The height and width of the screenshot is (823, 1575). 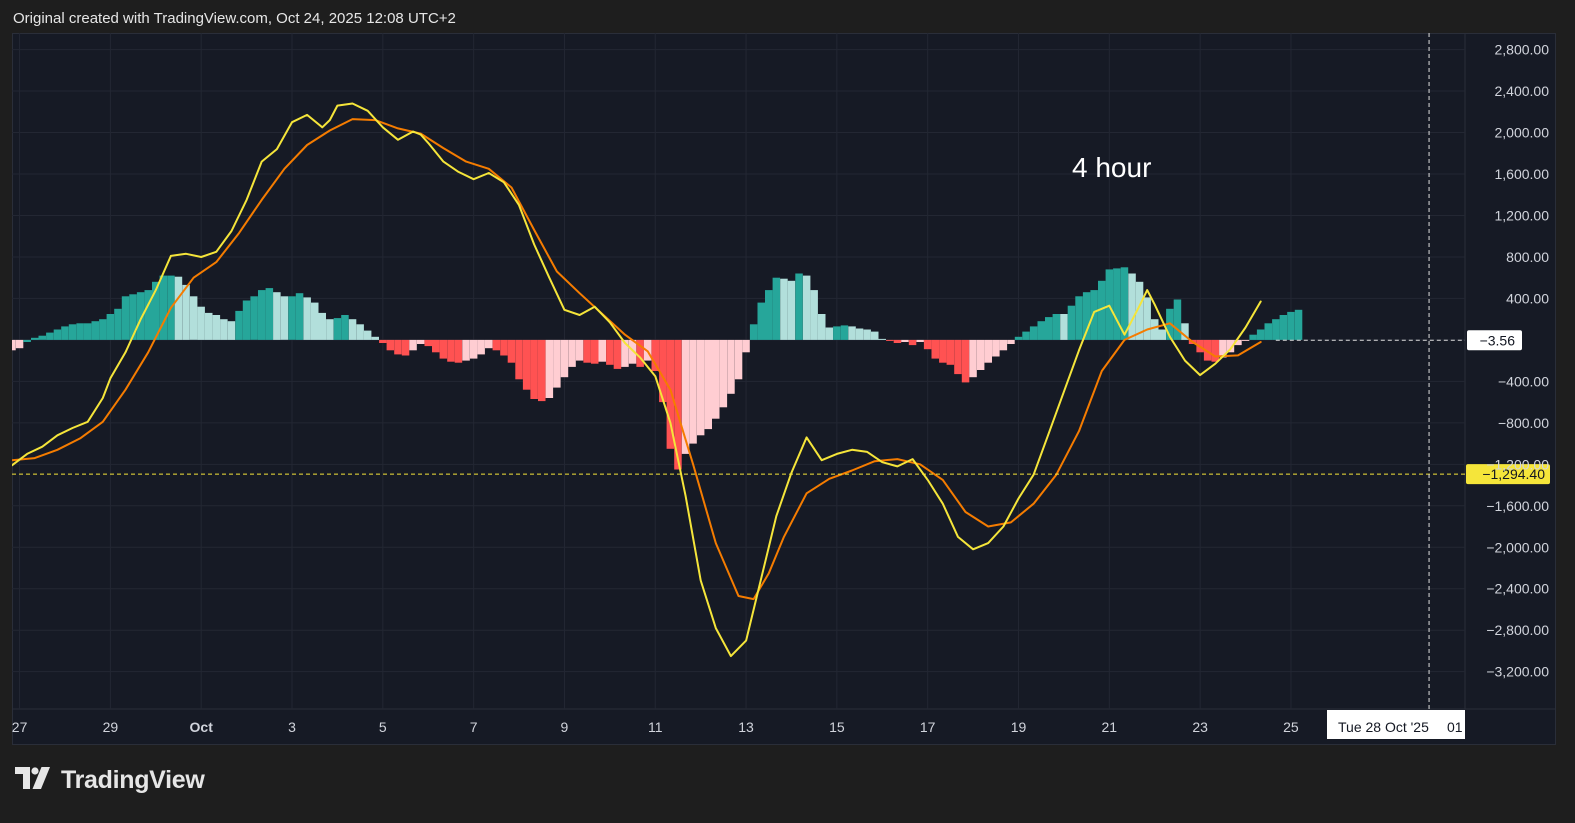 I want to click on last-value-label: −3.56, so click(x=1498, y=340).